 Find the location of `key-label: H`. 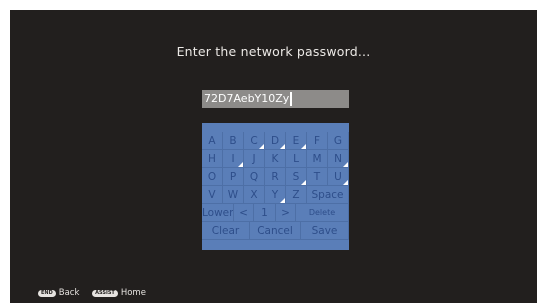

key-label: H is located at coordinates (212, 159).